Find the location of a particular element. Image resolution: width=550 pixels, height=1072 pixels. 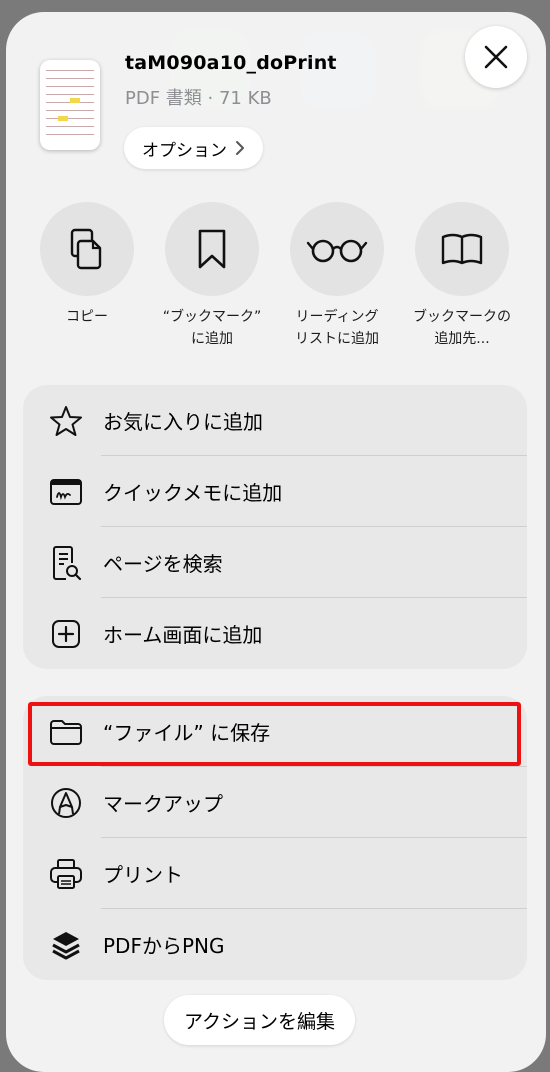

quick-action-label: ブックマークの is located at coordinates (462, 317).